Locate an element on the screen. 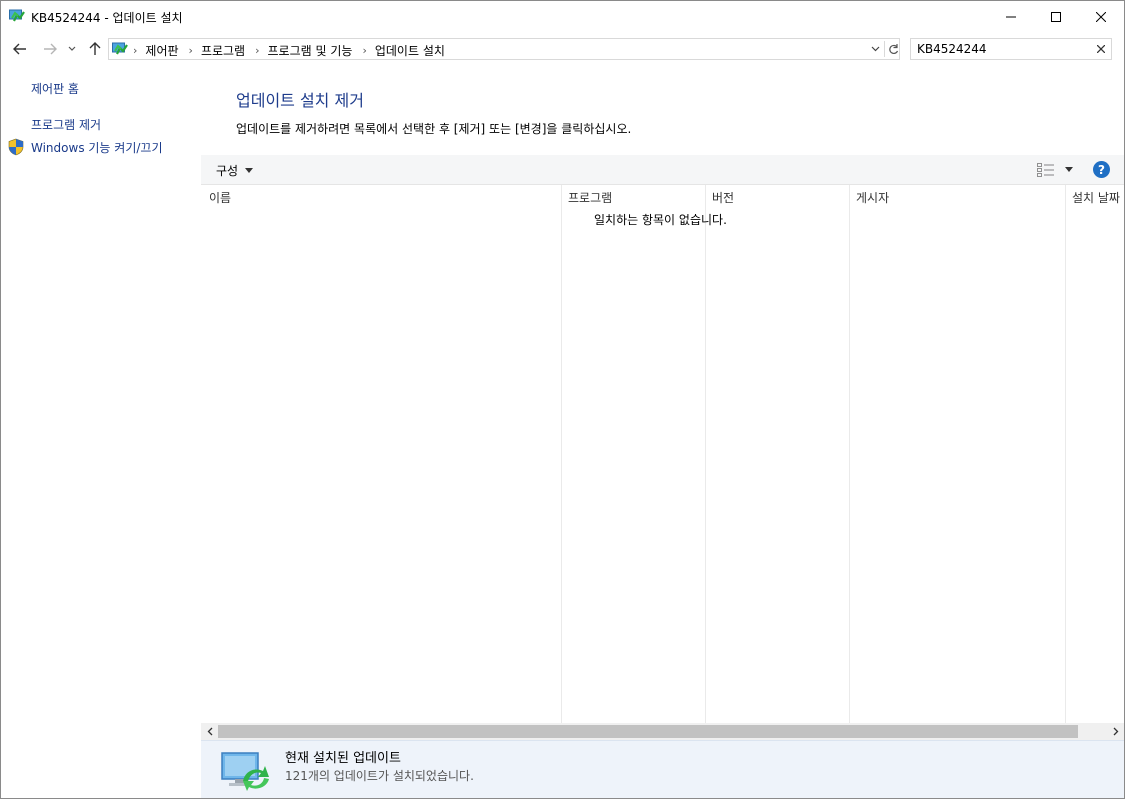 Image resolution: width=1125 pixels, height=799 pixels. uac-shield-icon is located at coordinates (16, 147).